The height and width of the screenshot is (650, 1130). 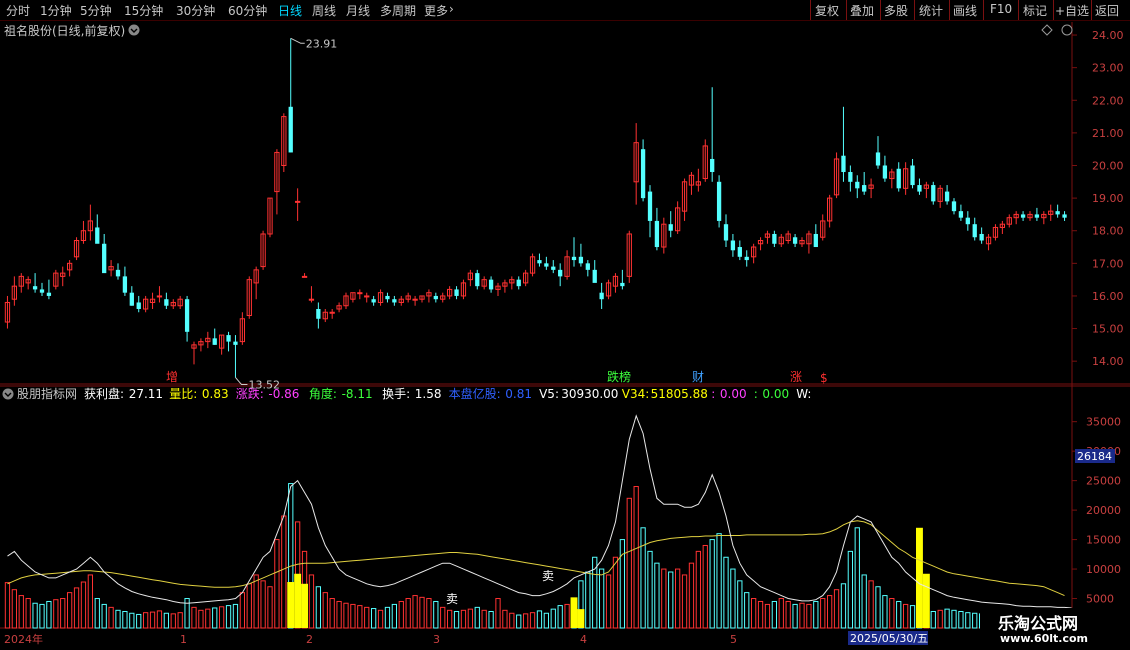 I want to click on watermark-brand: 乐淘公式网 www.60lt.com, so click(x=1055, y=629).